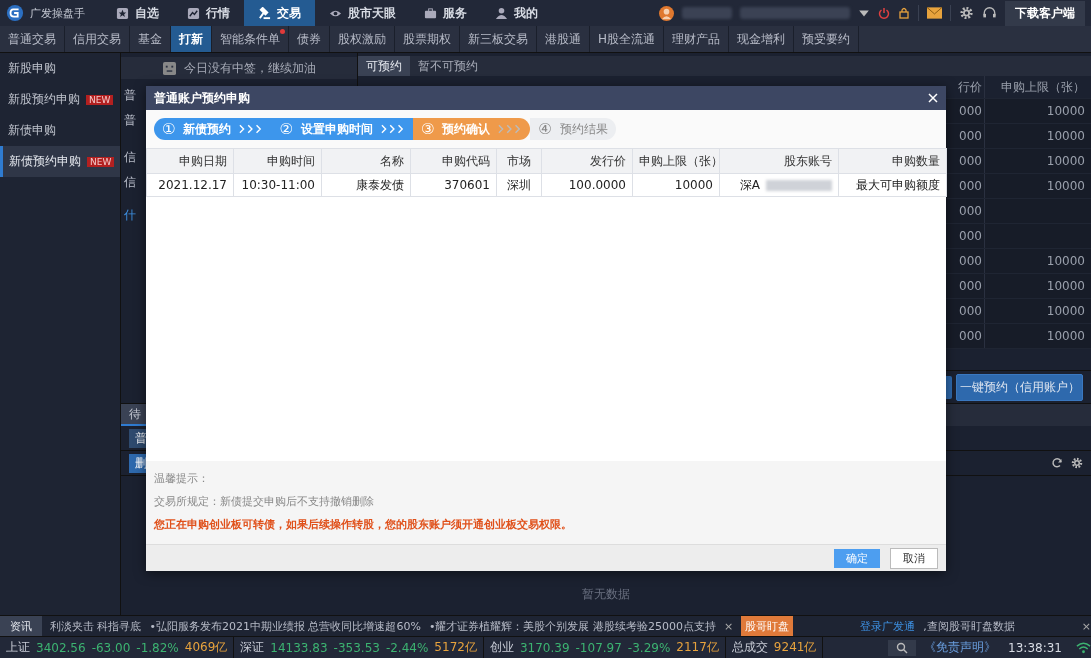 This screenshot has width=1091, height=658. Describe the element at coordinates (362, 39) in the screenshot. I see `subnav-tab: 股权激励` at that location.